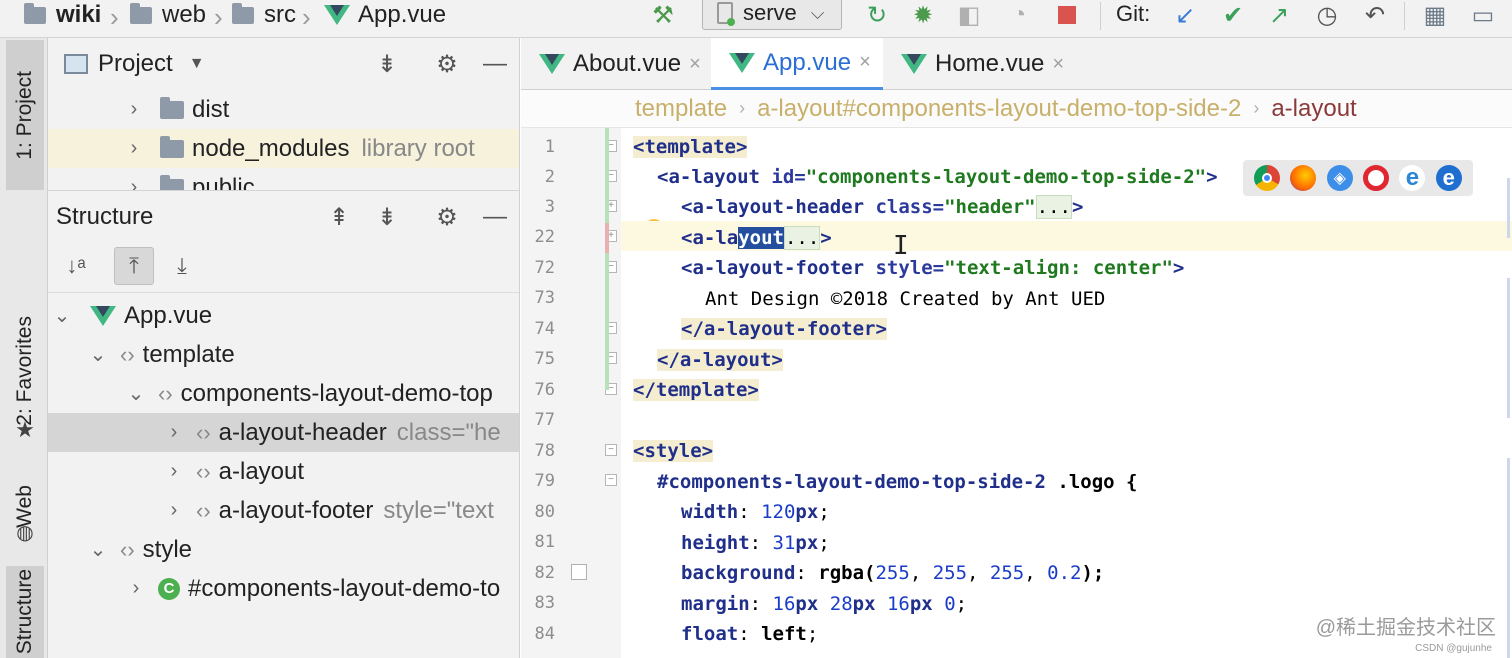  Describe the element at coordinates (681, 109) in the screenshot. I see `breadcrumb-template: template` at that location.